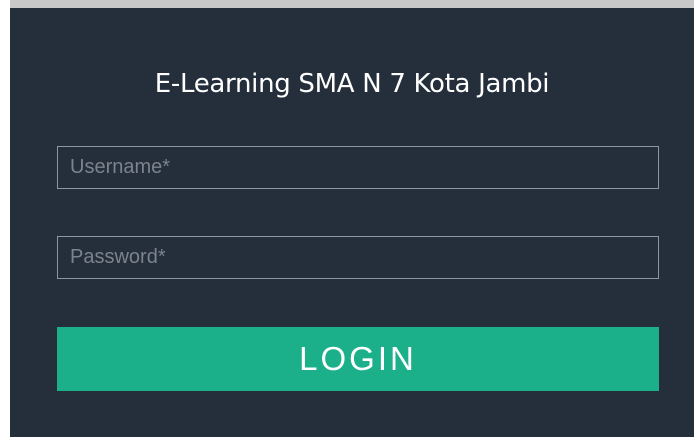 Image resolution: width=694 pixels, height=437 pixels. I want to click on username-input, so click(358, 167).